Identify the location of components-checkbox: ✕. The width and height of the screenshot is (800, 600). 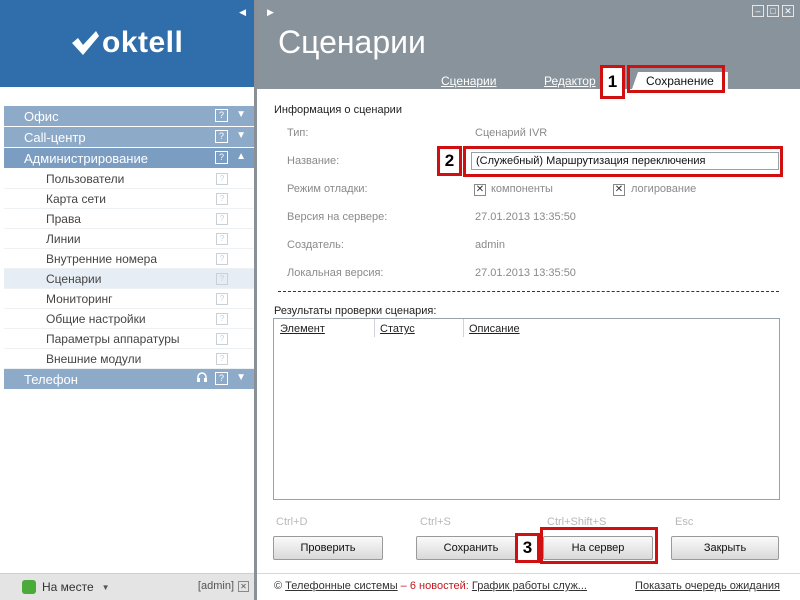
(480, 190).